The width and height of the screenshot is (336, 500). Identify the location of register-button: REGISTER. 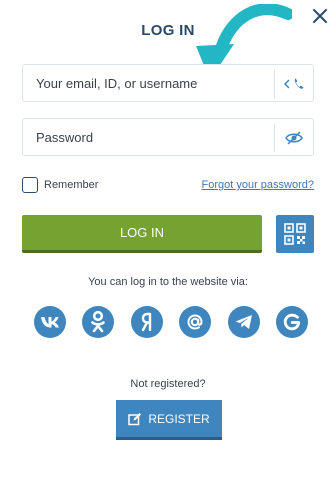
(169, 420).